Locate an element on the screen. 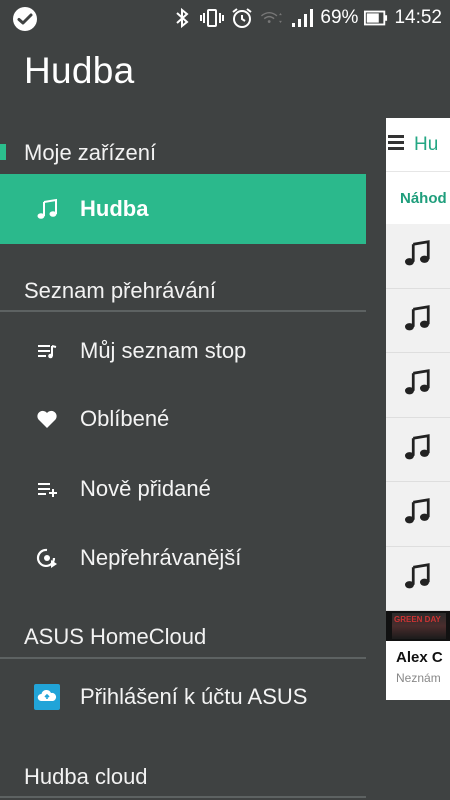 Image resolution: width=450 pixels, height=800 pixels. drawer-item-label: Můj seznam stop is located at coordinates (163, 350).